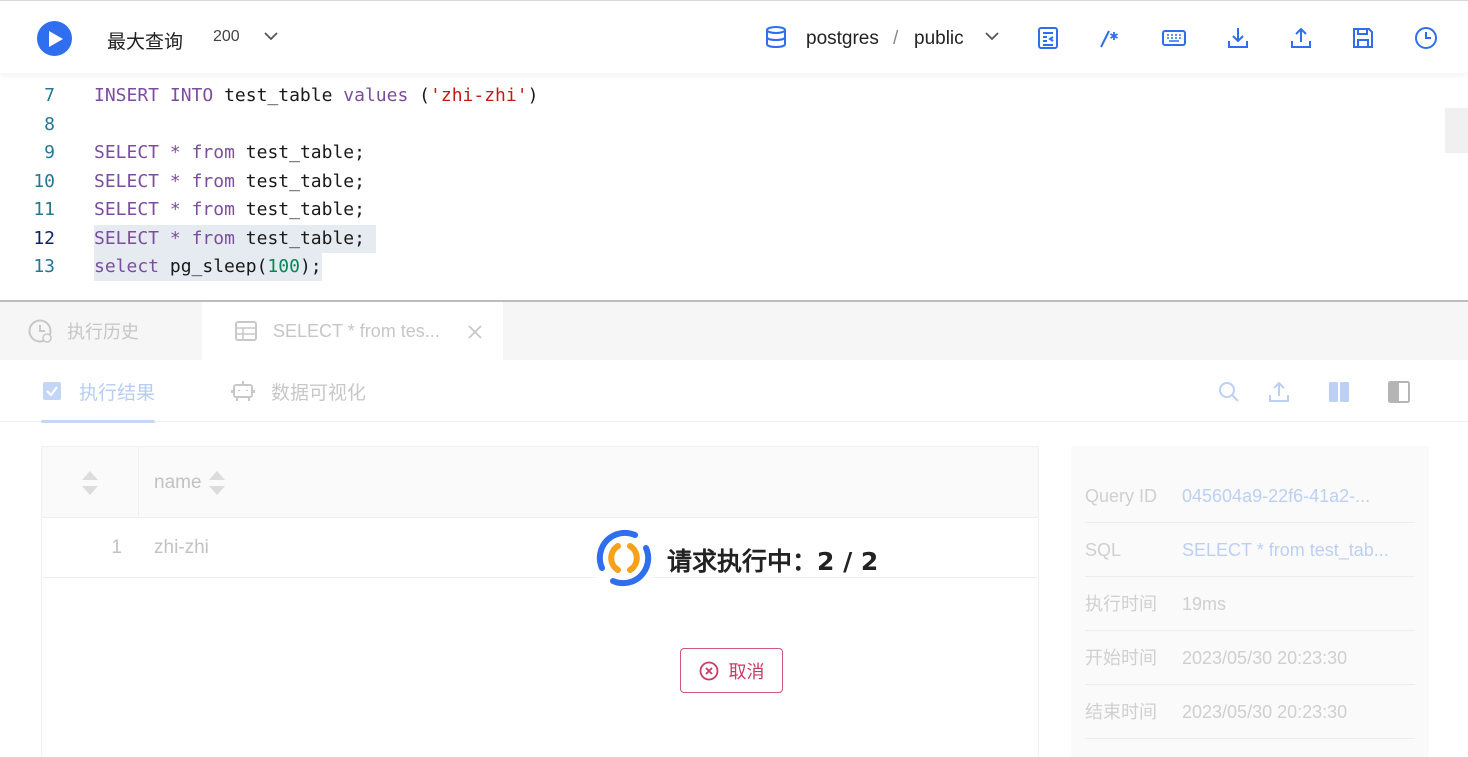 The height and width of the screenshot is (757, 1468). Describe the element at coordinates (720, 210) in the screenshot. I see `editor-line: 11 SELECT * from test_table;` at that location.